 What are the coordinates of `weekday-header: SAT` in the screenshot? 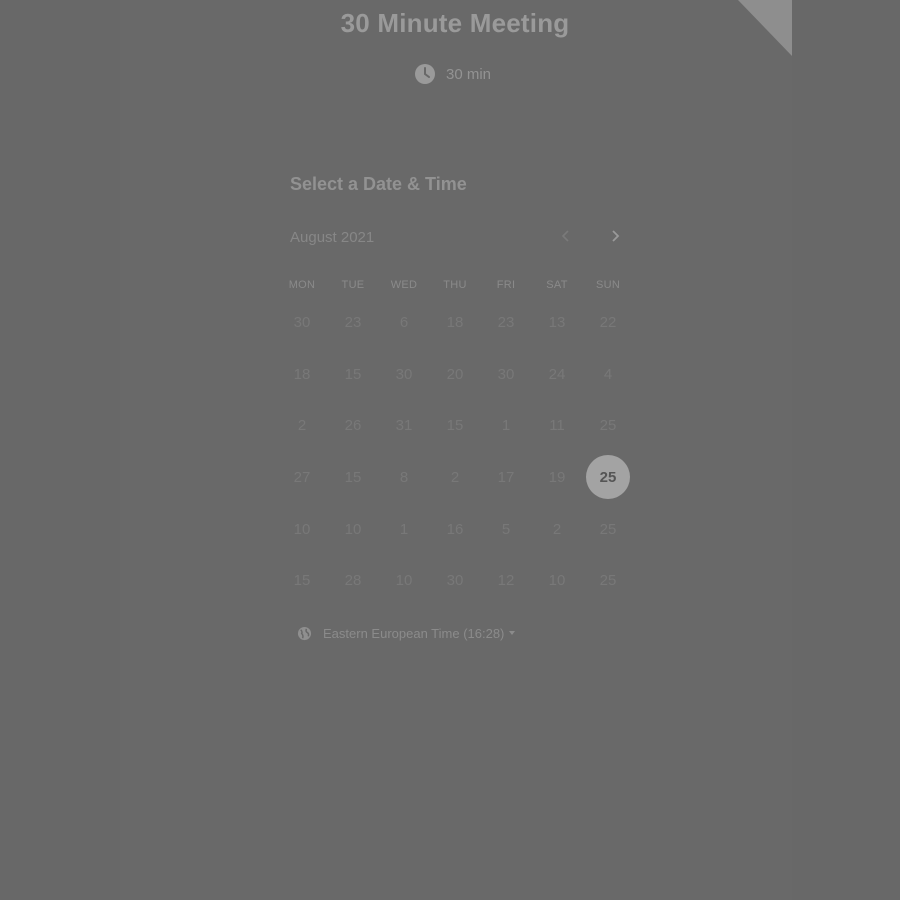 It's located at (557, 285).